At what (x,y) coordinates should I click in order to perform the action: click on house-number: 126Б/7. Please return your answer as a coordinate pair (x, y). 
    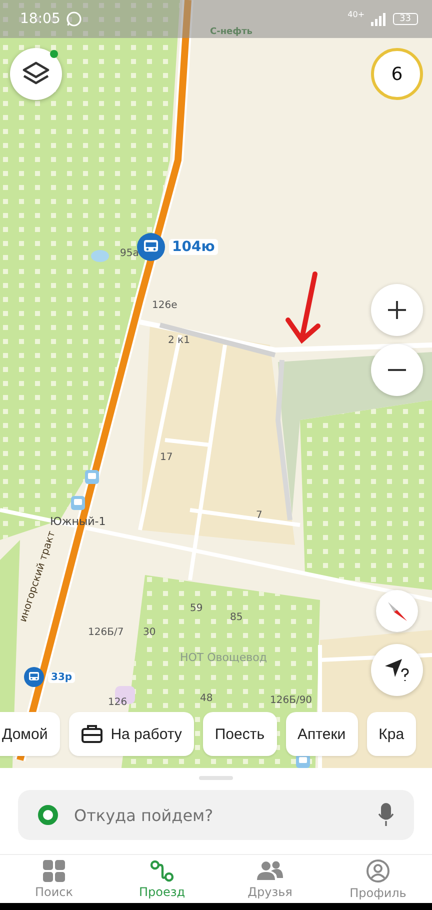
    Looking at the image, I should click on (106, 632).